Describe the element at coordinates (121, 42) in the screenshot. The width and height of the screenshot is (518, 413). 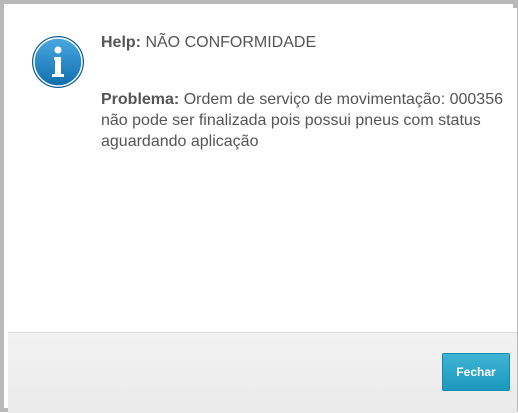
I see `help-label: Help:` at that location.